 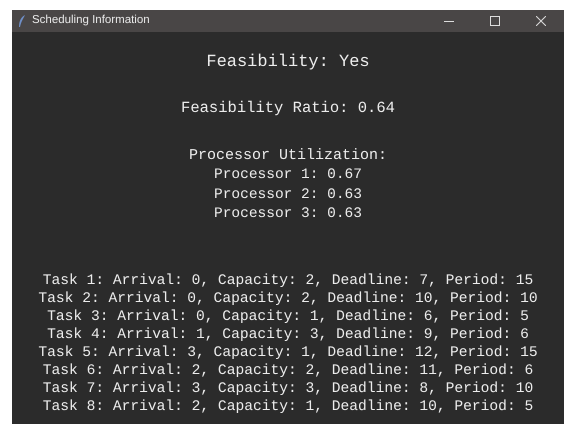 I want to click on task-info-text: Task 1: Arrival: 0, Capacity: 2, Deadline: 7, Period: 15, so click(x=288, y=281).